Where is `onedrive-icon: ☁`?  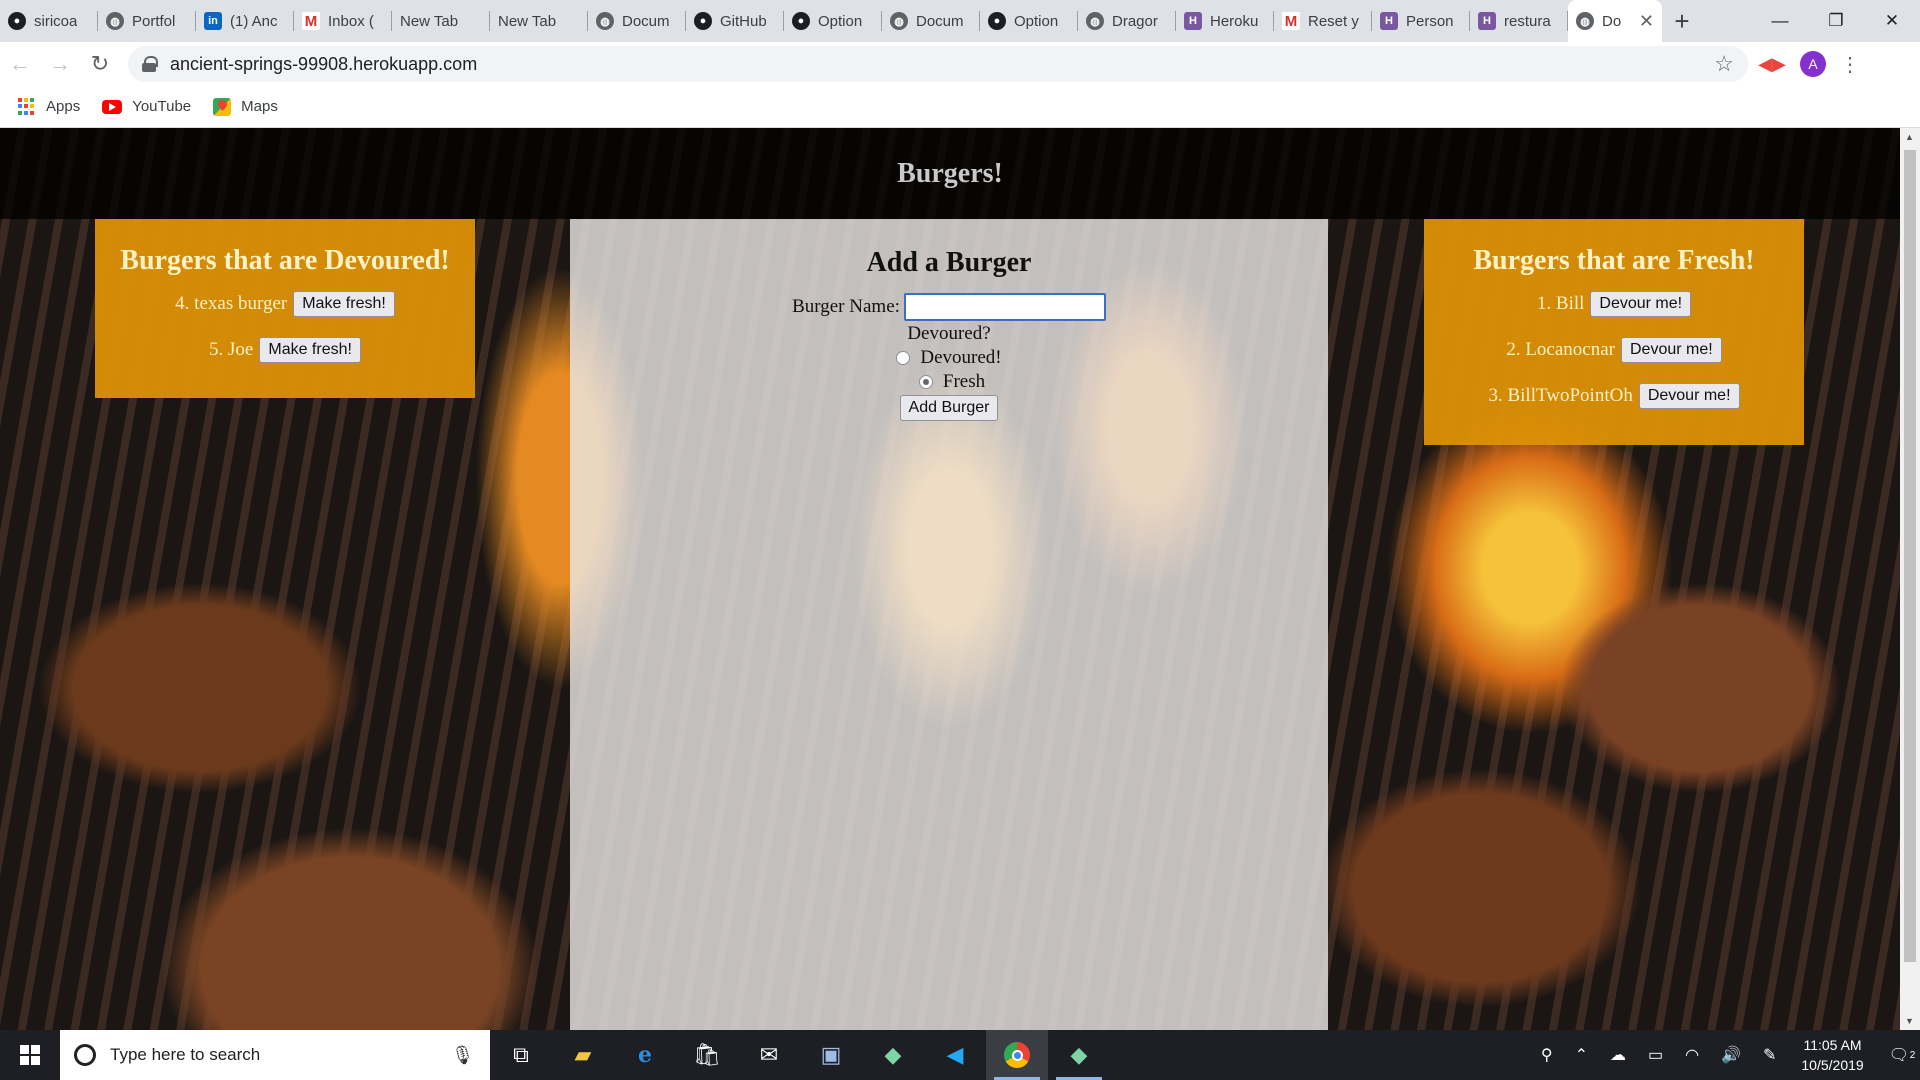
onedrive-icon: ☁ is located at coordinates (1618, 1055).